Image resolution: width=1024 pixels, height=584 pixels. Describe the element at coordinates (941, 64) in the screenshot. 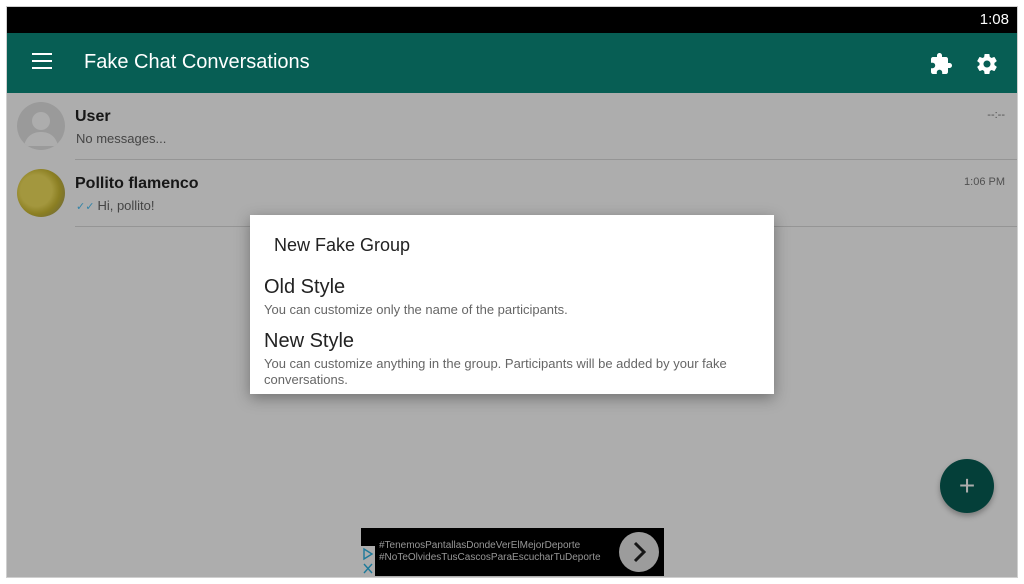

I see `puzzle-icon` at that location.